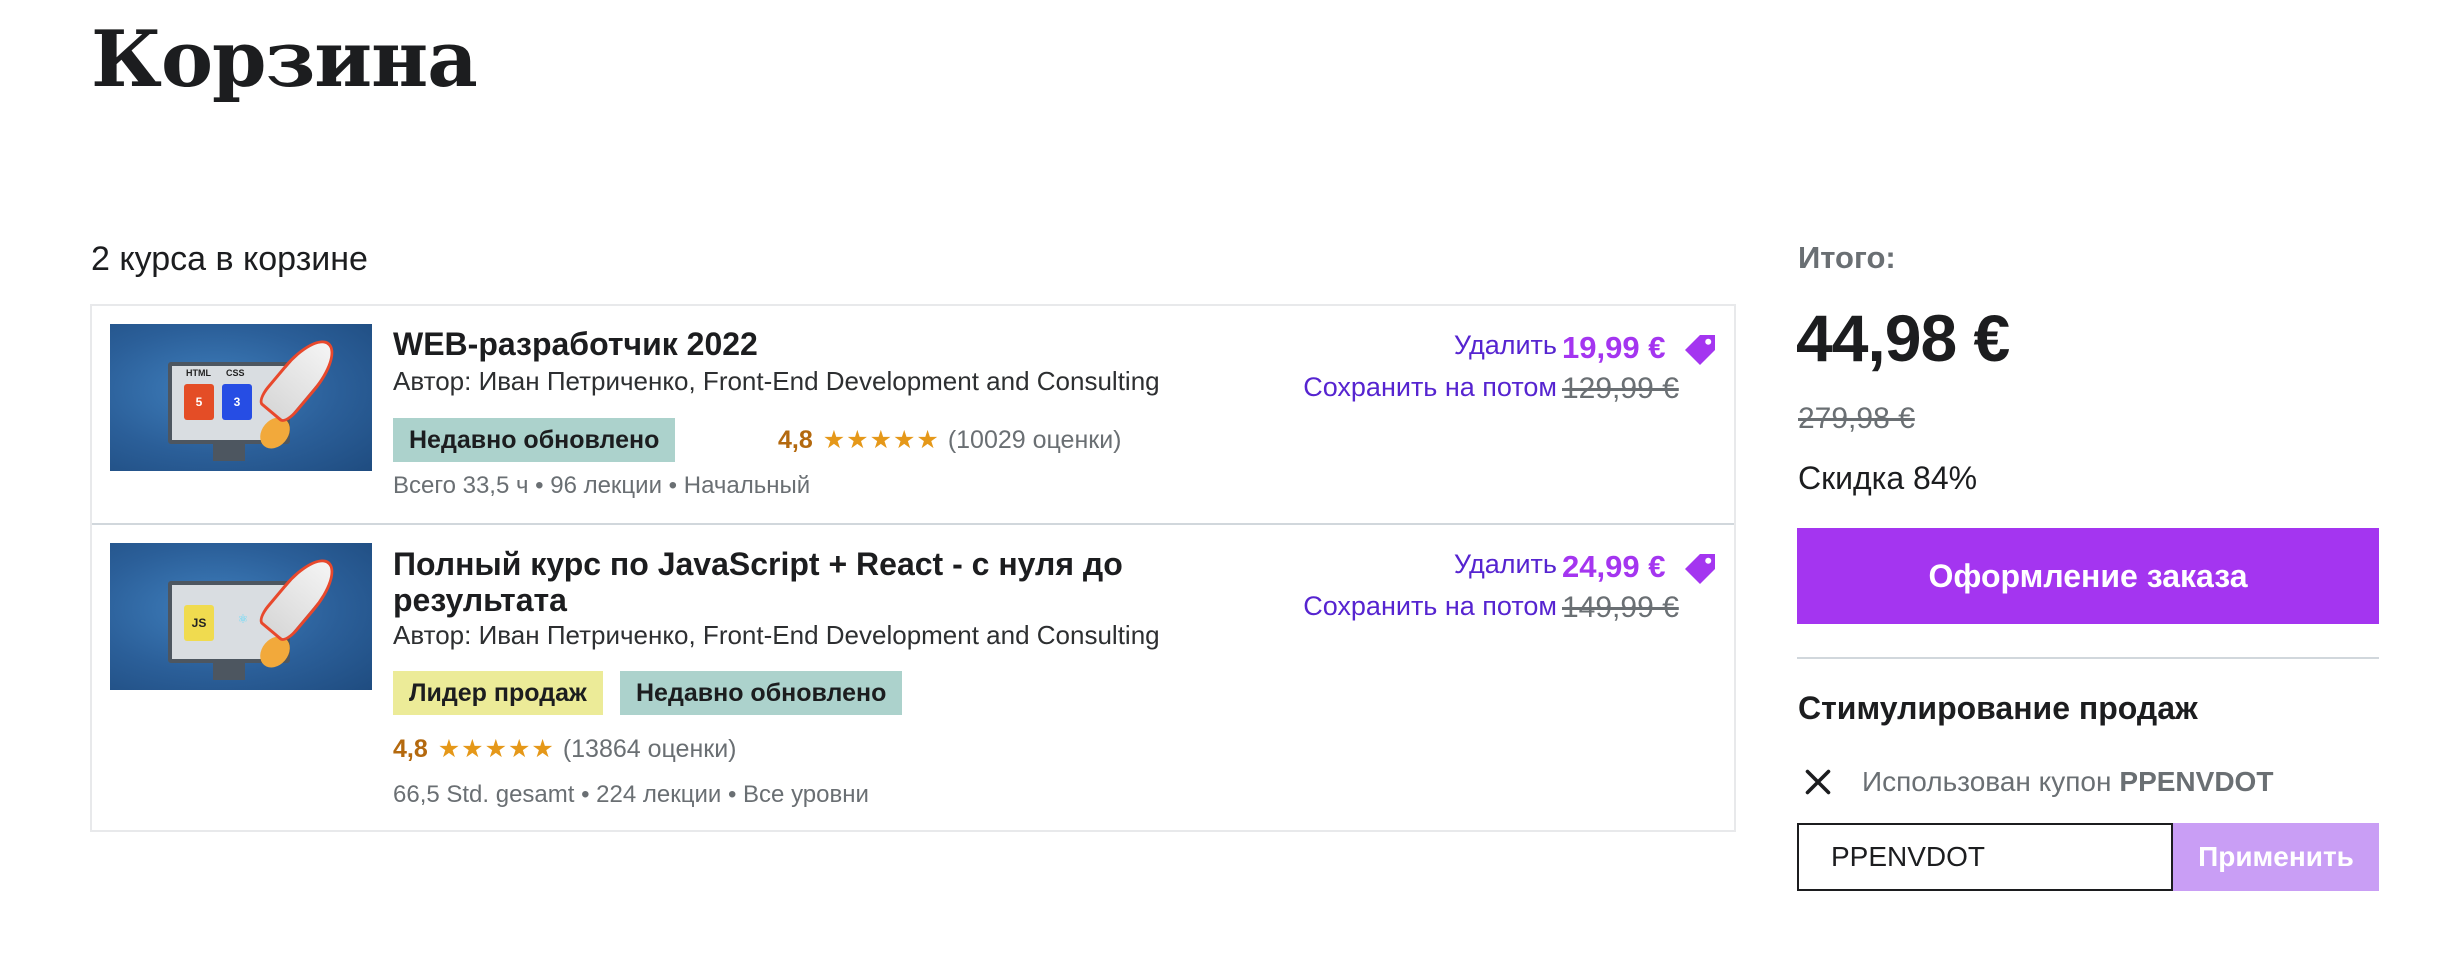 This screenshot has height=960, width=2440. Describe the element at coordinates (2196, 781) in the screenshot. I see `applied-coupon-code: PPENVDOT` at that location.